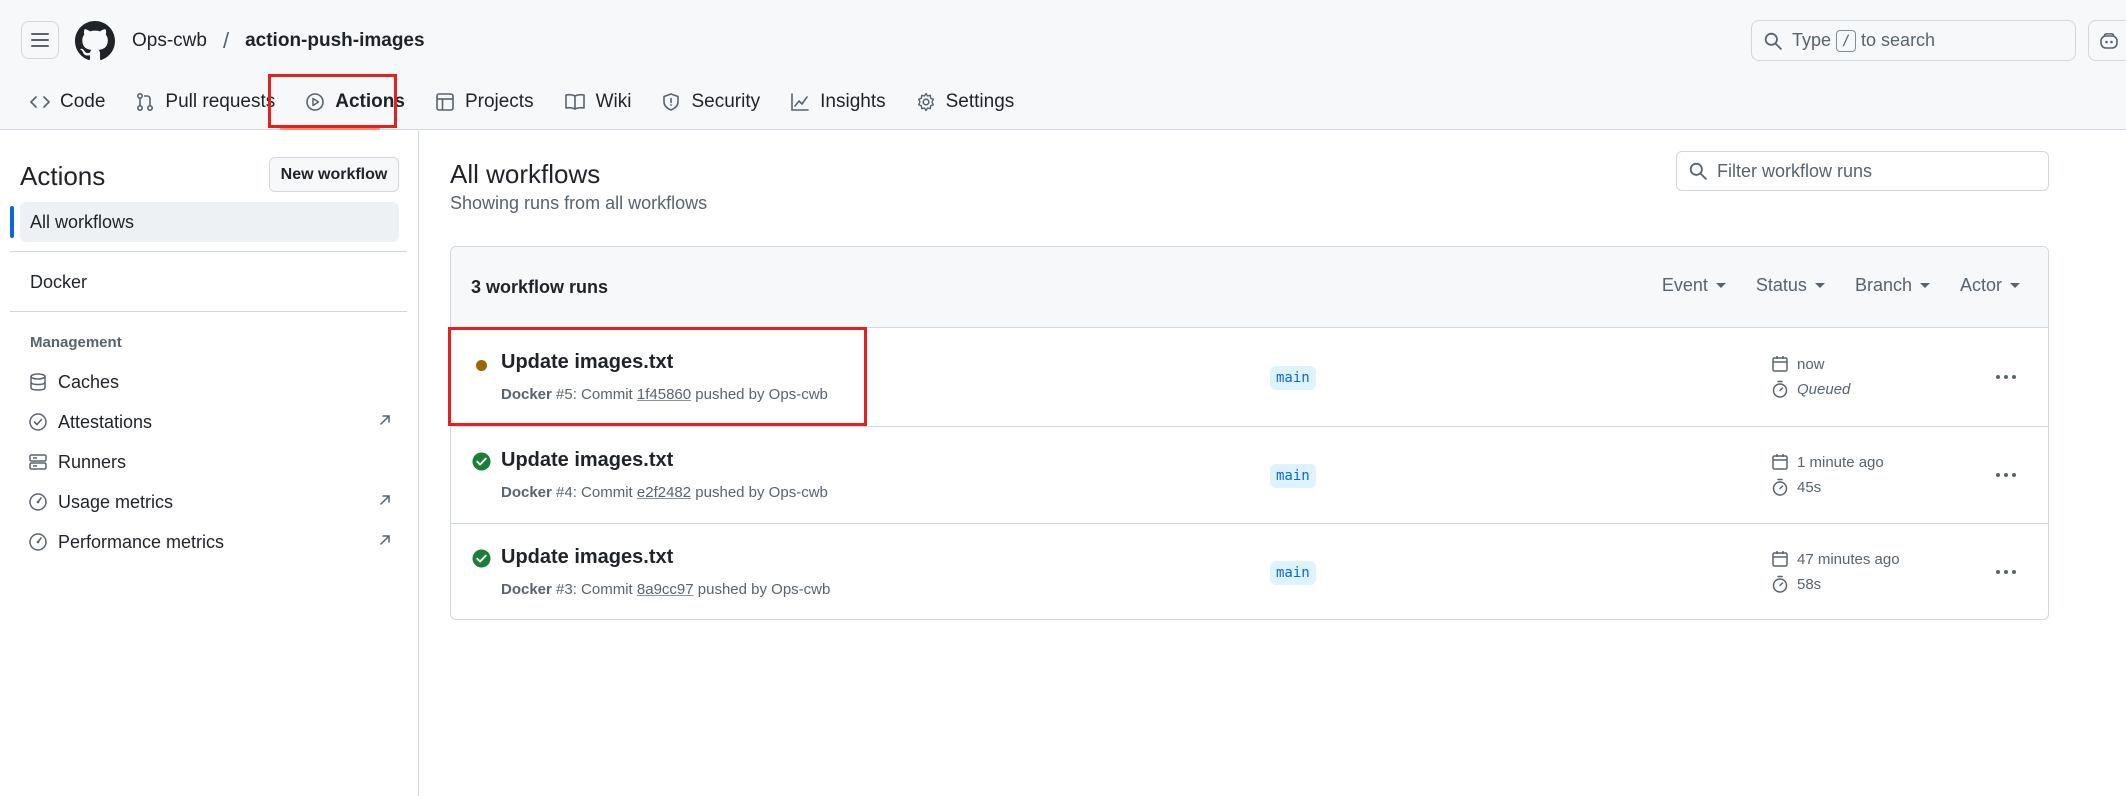 Image resolution: width=2126 pixels, height=796 pixels. What do you see at coordinates (89, 381) in the screenshot?
I see `sidebar-item-label: Caches` at bounding box center [89, 381].